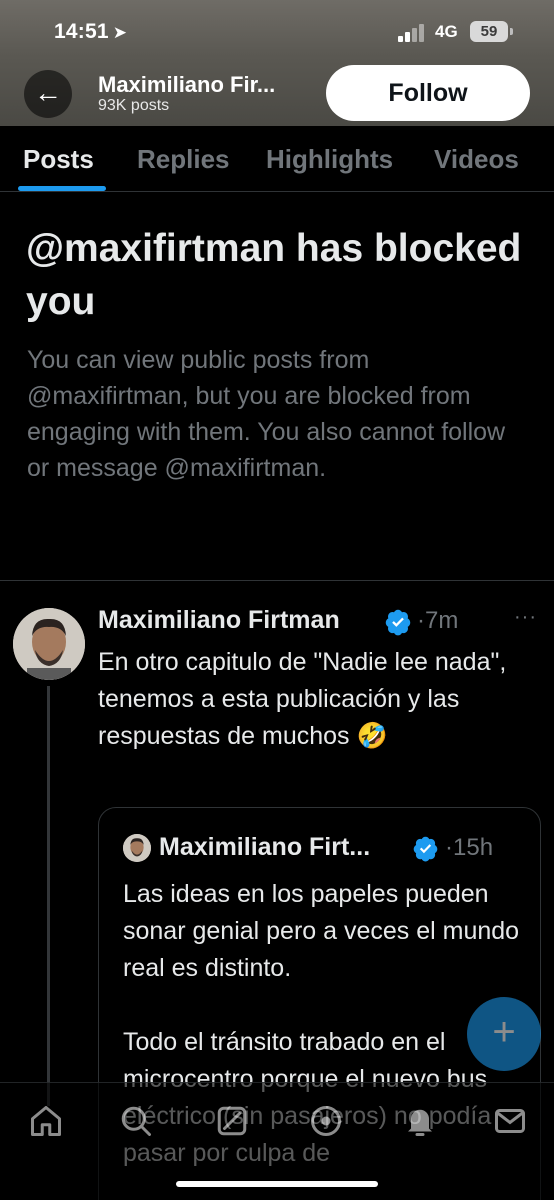 The image size is (554, 1200). I want to click on tab-videos: Videos, so click(476, 159).